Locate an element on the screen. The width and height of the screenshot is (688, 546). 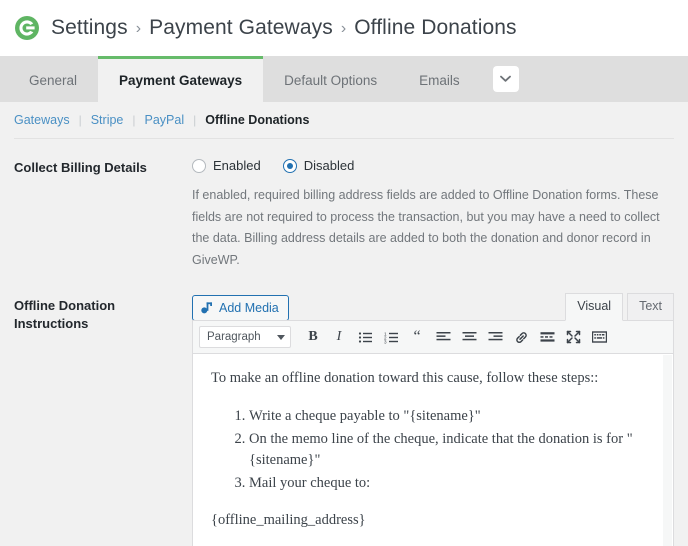
subnav-item-stripe: Stripe is located at coordinates (107, 120).